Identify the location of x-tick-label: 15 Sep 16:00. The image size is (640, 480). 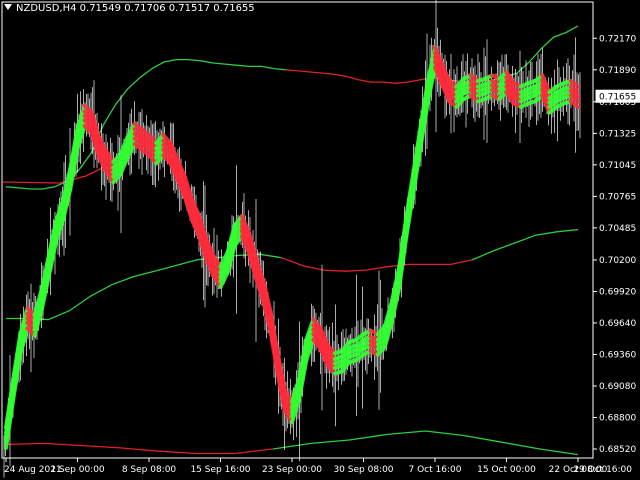
(220, 470).